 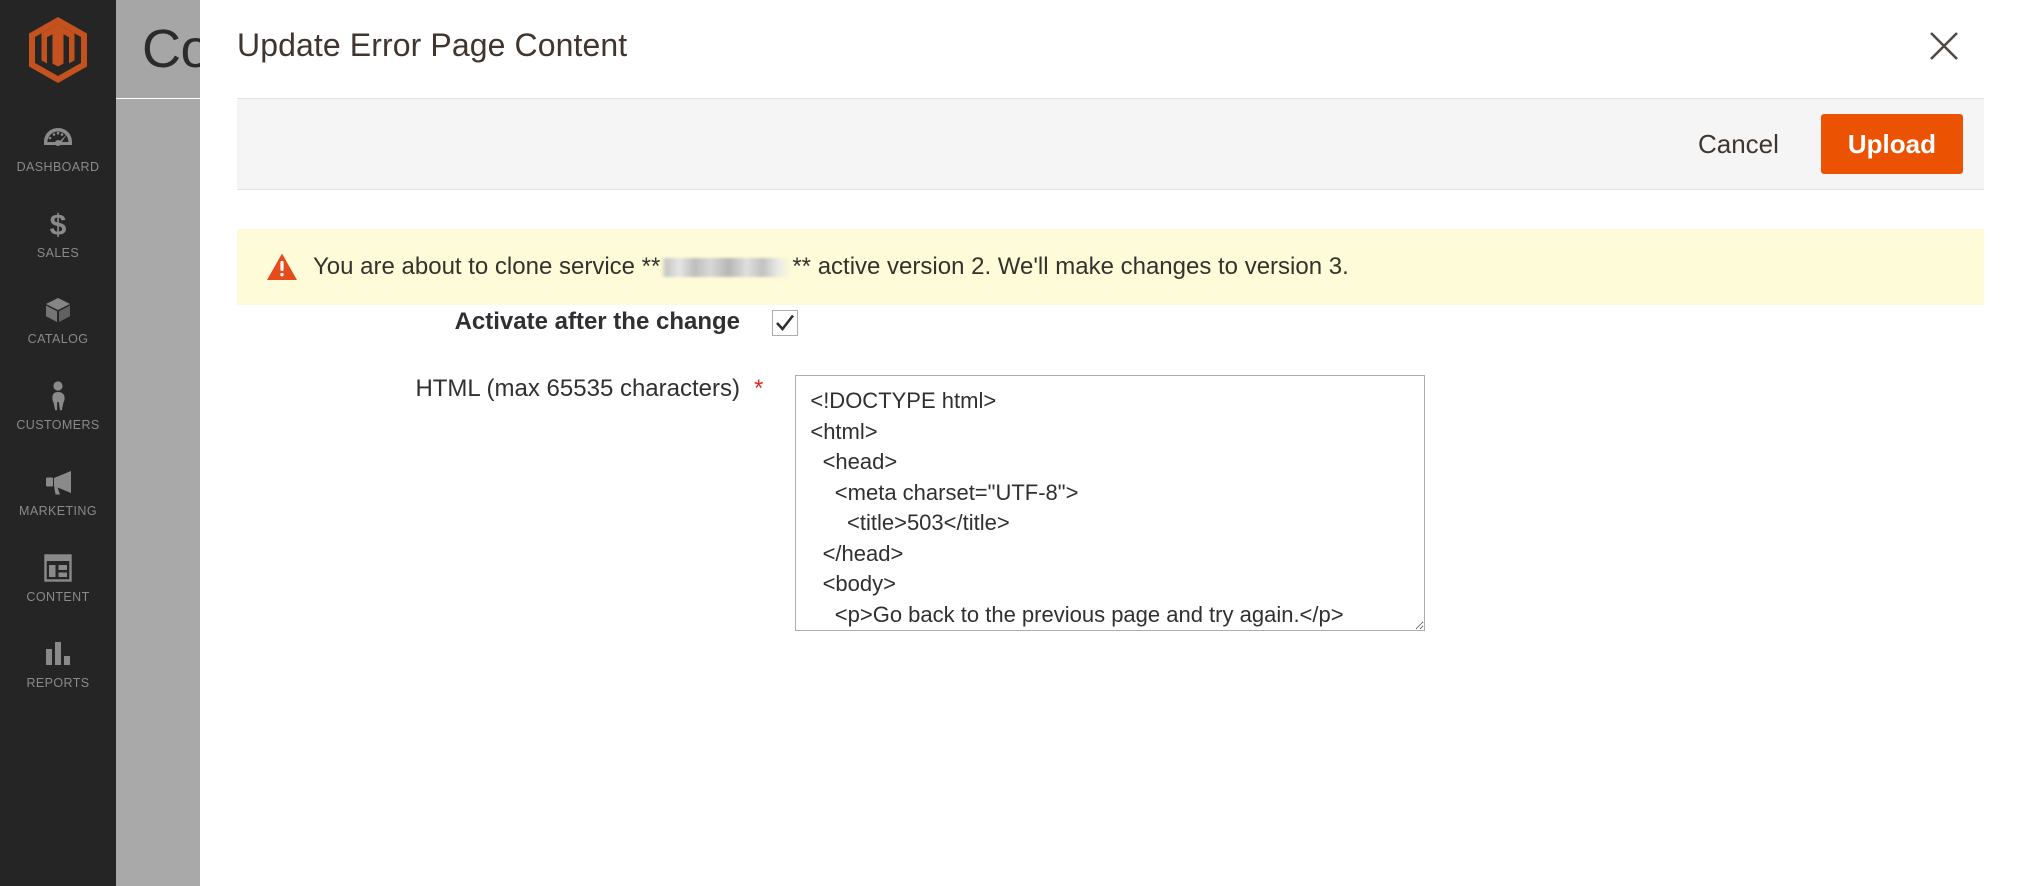 I want to click on redacted-service-name, so click(x=726, y=267).